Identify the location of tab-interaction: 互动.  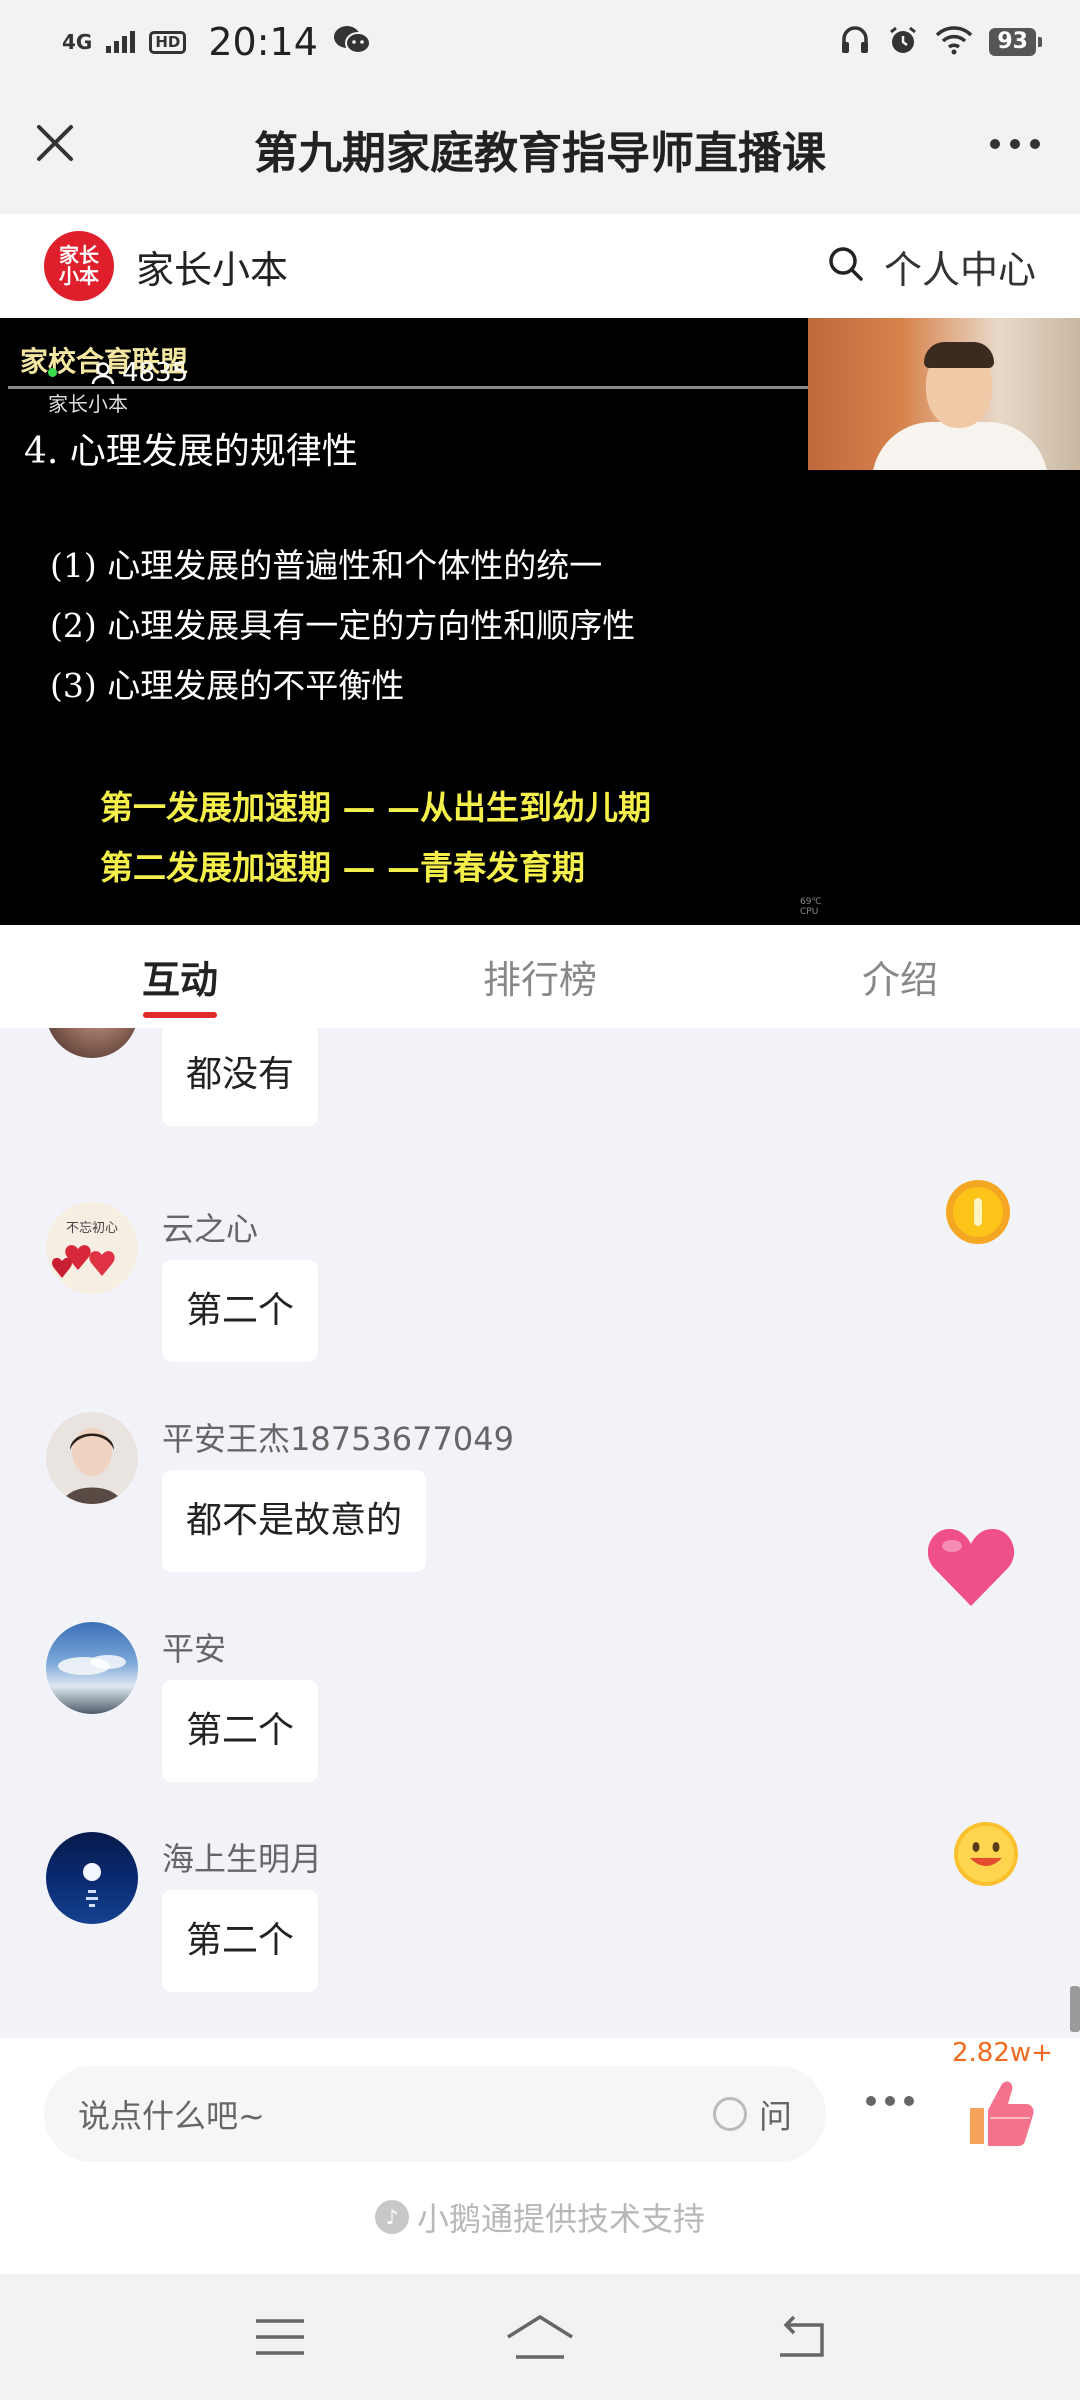
(180, 976).